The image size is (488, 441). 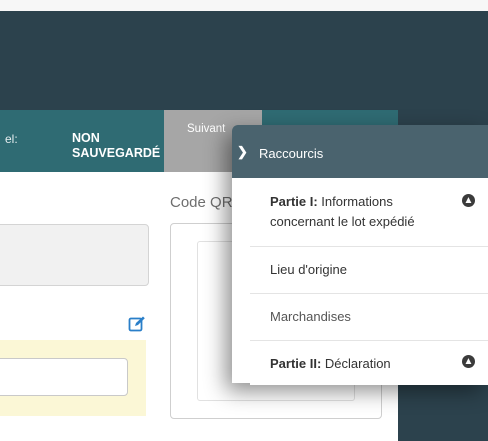 What do you see at coordinates (294, 201) in the screenshot?
I see `menu-item-strong: Partie I:` at bounding box center [294, 201].